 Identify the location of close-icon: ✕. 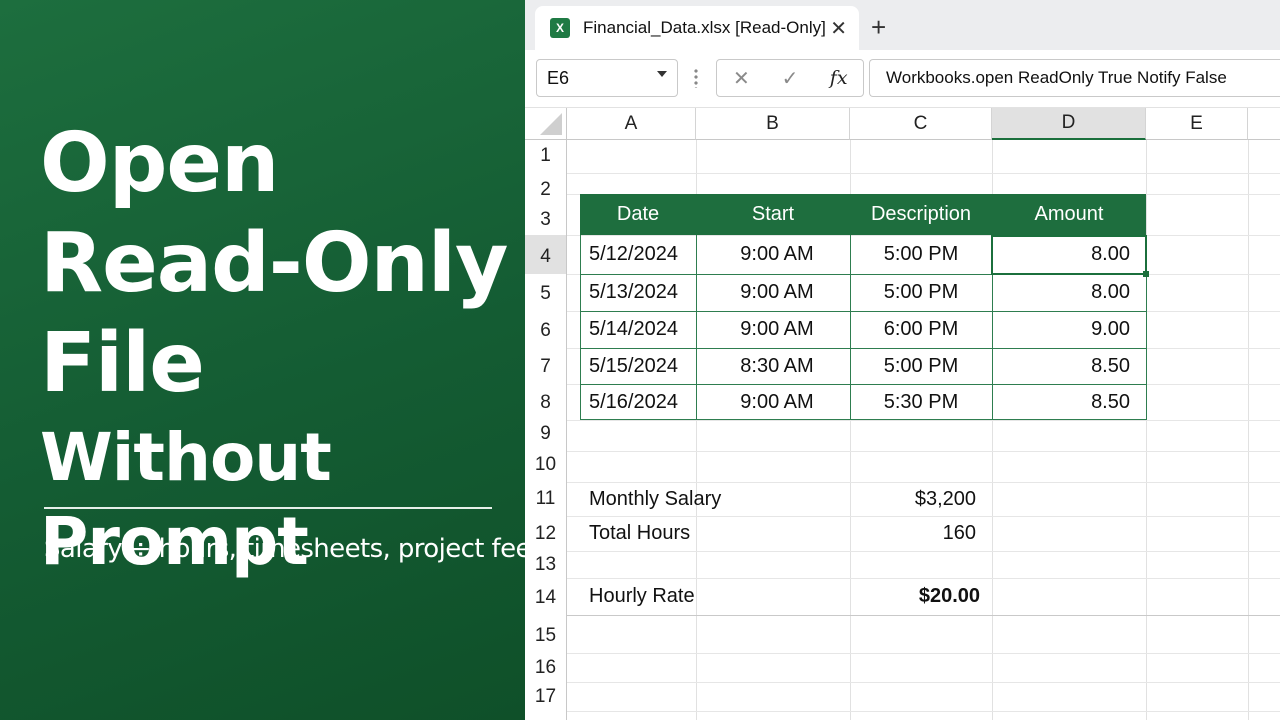
(838, 28).